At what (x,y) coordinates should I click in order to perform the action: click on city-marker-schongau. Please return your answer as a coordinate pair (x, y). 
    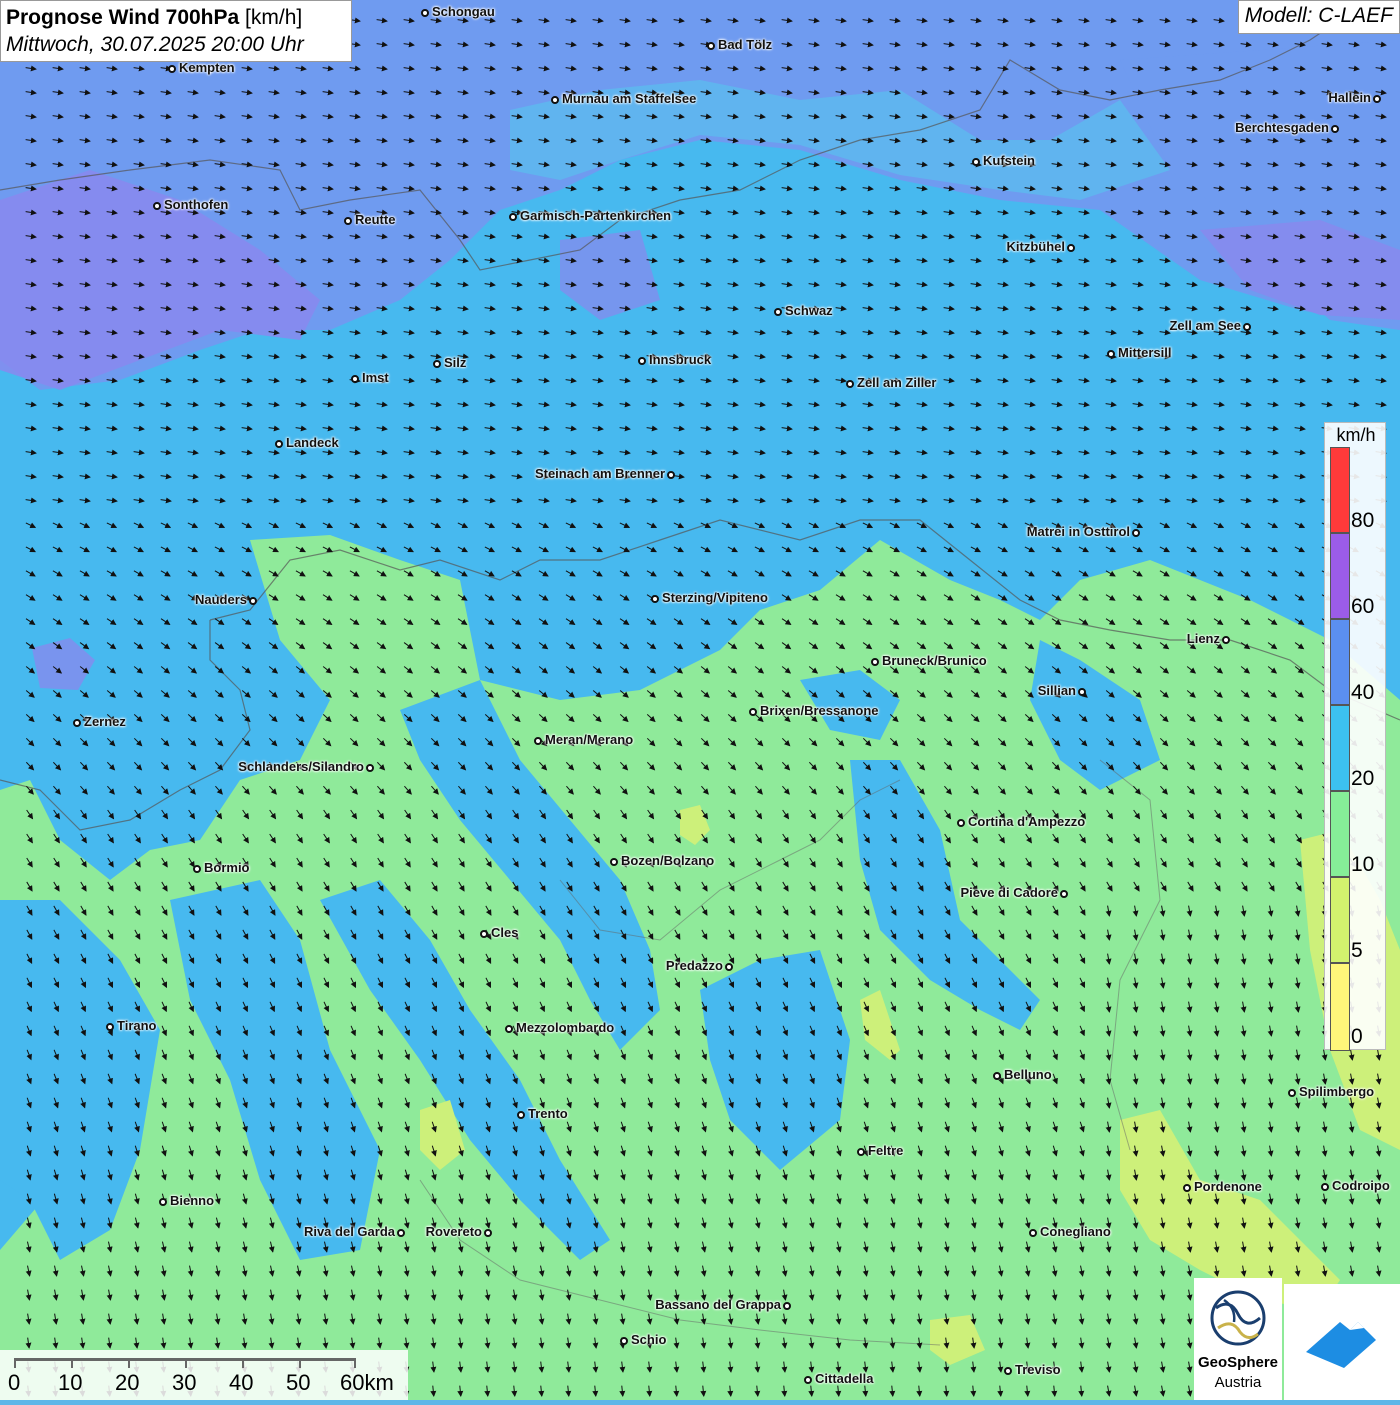
    Looking at the image, I should click on (425, 13).